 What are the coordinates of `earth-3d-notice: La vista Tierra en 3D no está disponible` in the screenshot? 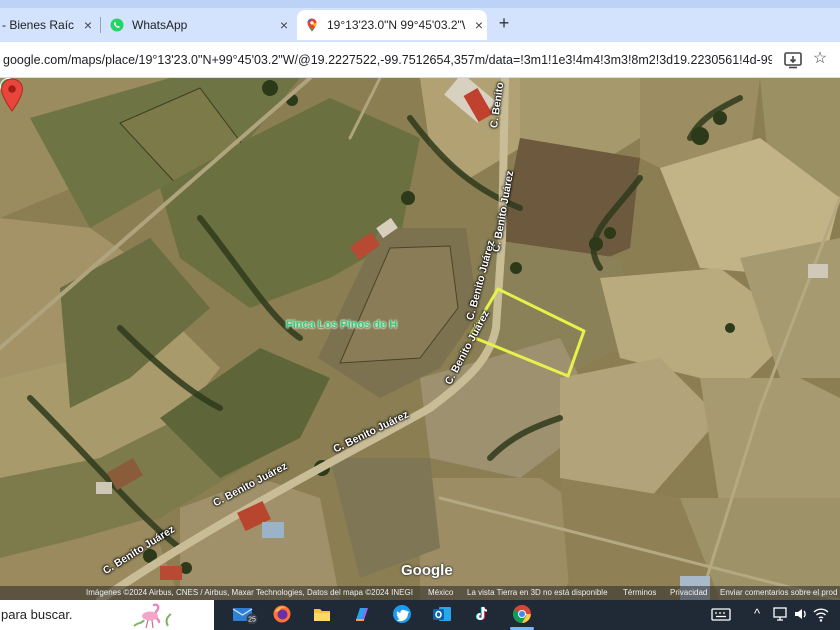 It's located at (537, 592).